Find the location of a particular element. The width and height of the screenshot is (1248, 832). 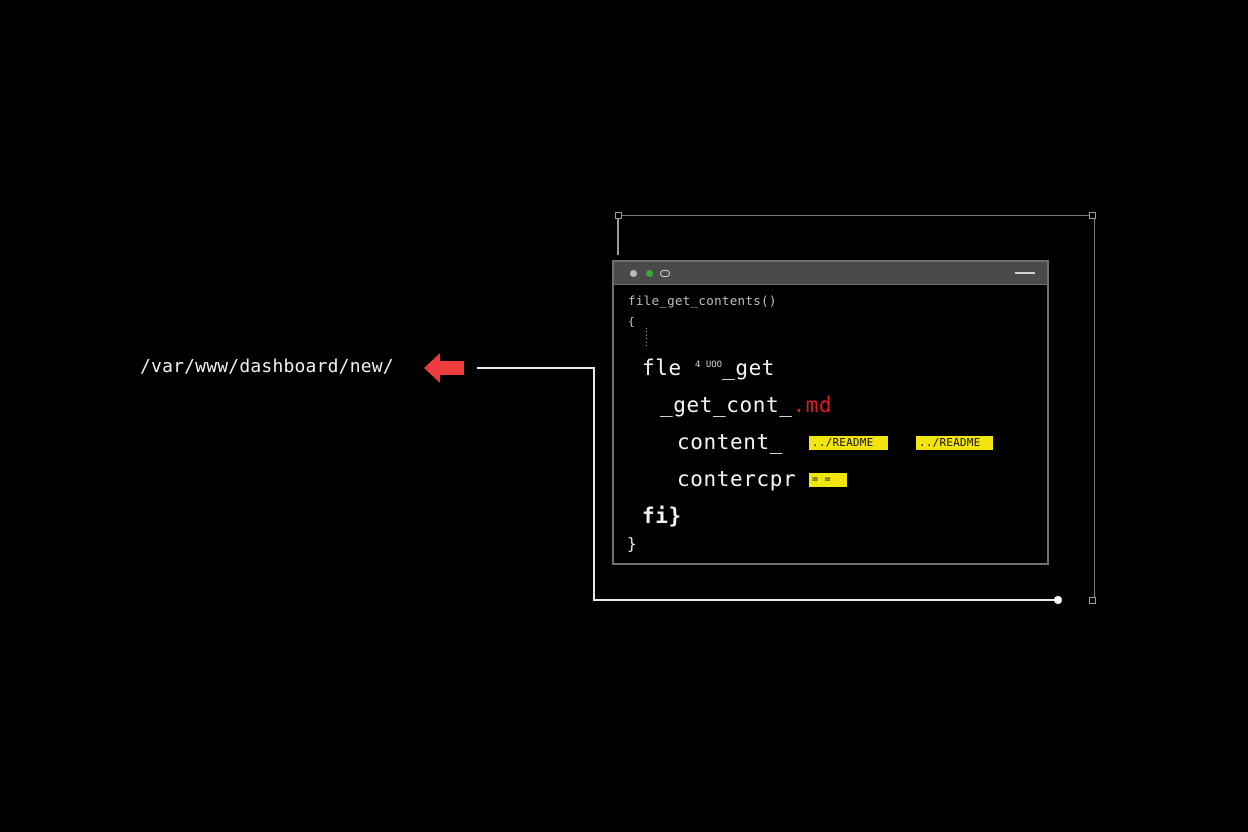

toggle-icon is located at coordinates (665, 273).